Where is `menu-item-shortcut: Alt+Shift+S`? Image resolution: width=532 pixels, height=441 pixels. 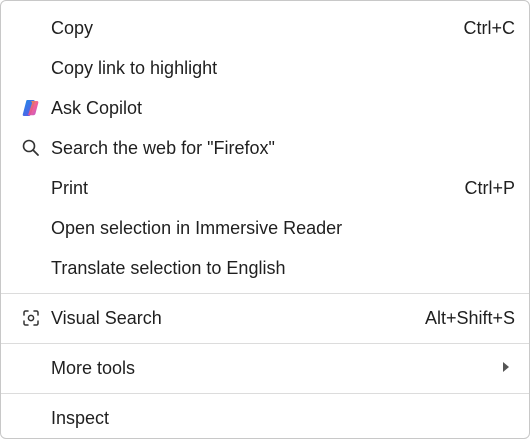 menu-item-shortcut: Alt+Shift+S is located at coordinates (469, 318).